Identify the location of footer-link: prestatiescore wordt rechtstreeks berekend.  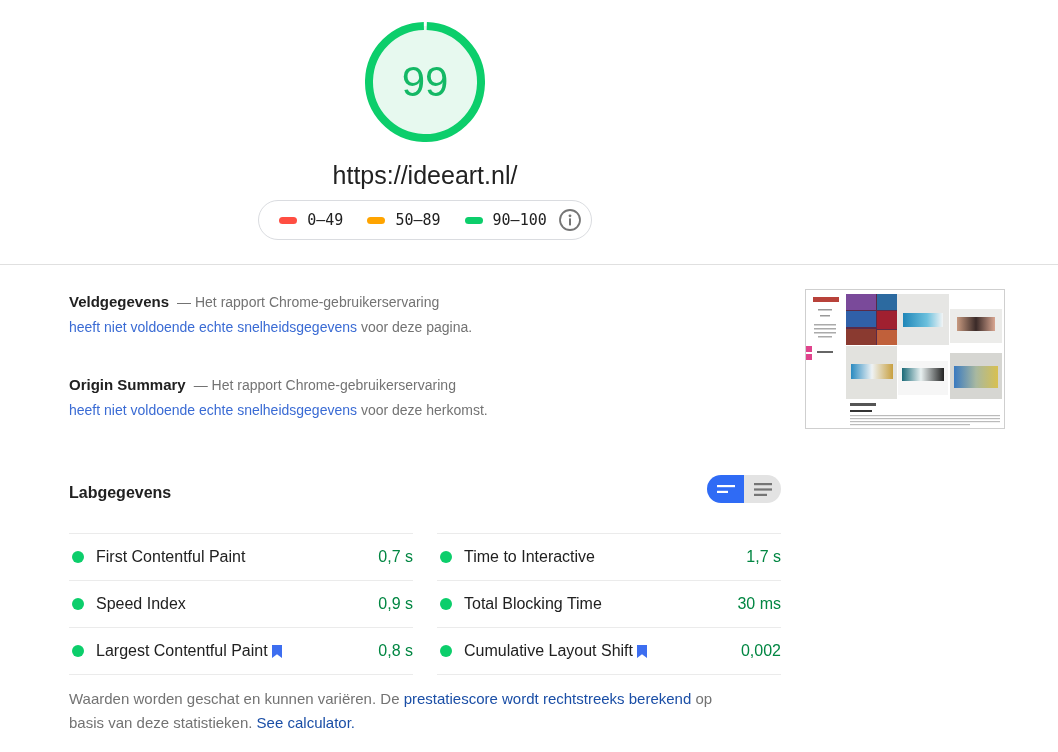
(547, 698).